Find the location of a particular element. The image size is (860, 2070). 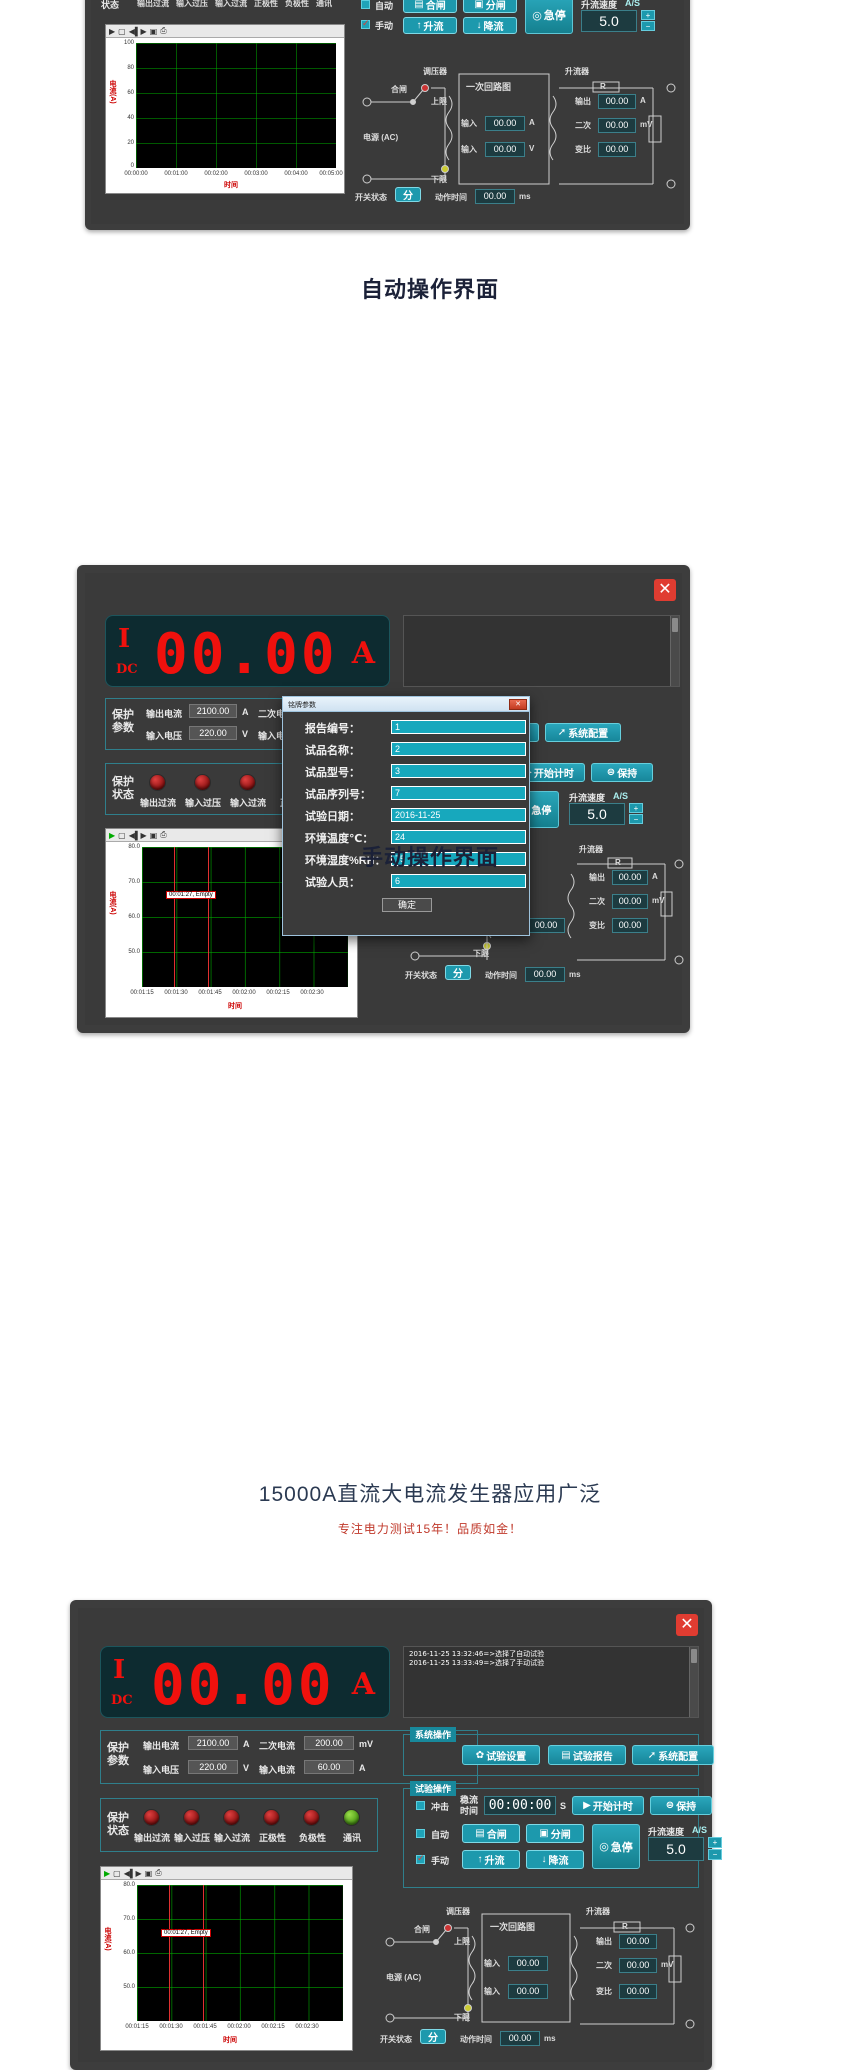

test-date-input: 2016-11-25 is located at coordinates (458, 815).